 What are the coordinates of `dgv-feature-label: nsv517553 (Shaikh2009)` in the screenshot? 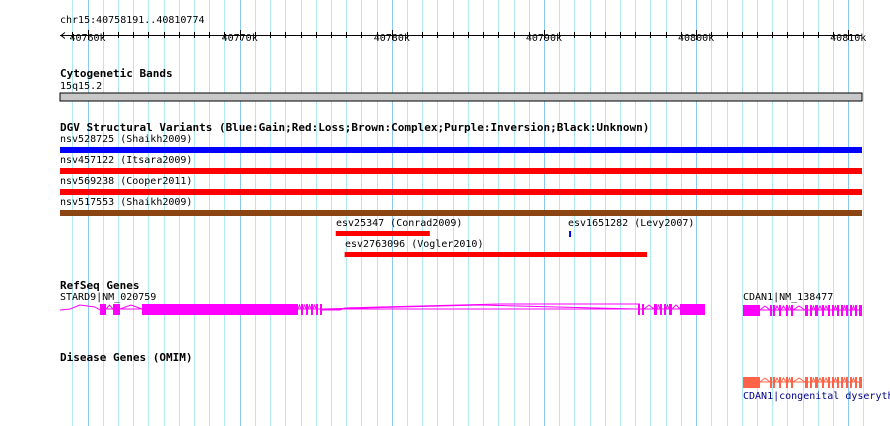 It's located at (126, 202).